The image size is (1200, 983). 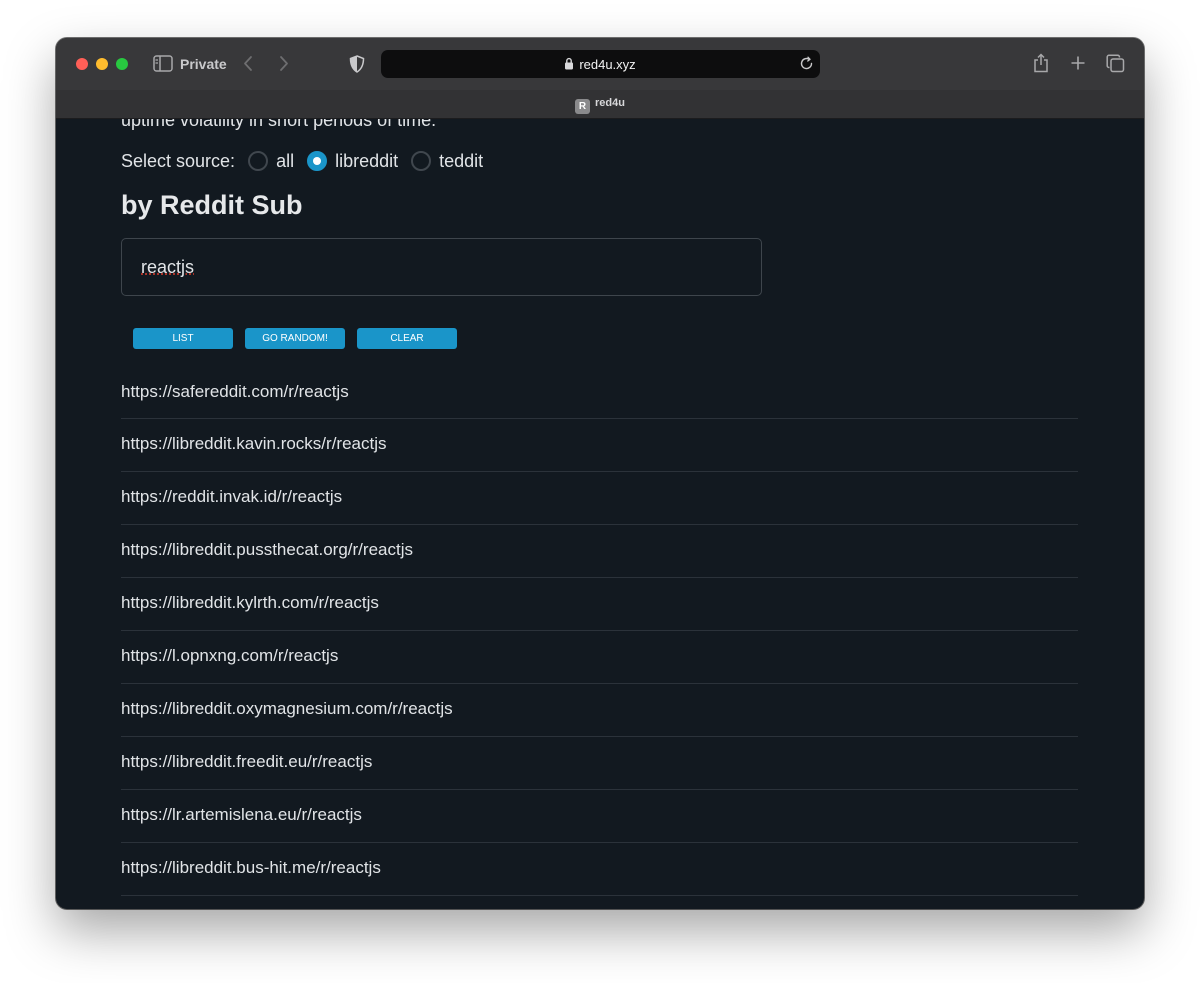 What do you see at coordinates (599, 393) in the screenshot?
I see `result-link: https://safereddit.com/r/reactjs` at bounding box center [599, 393].